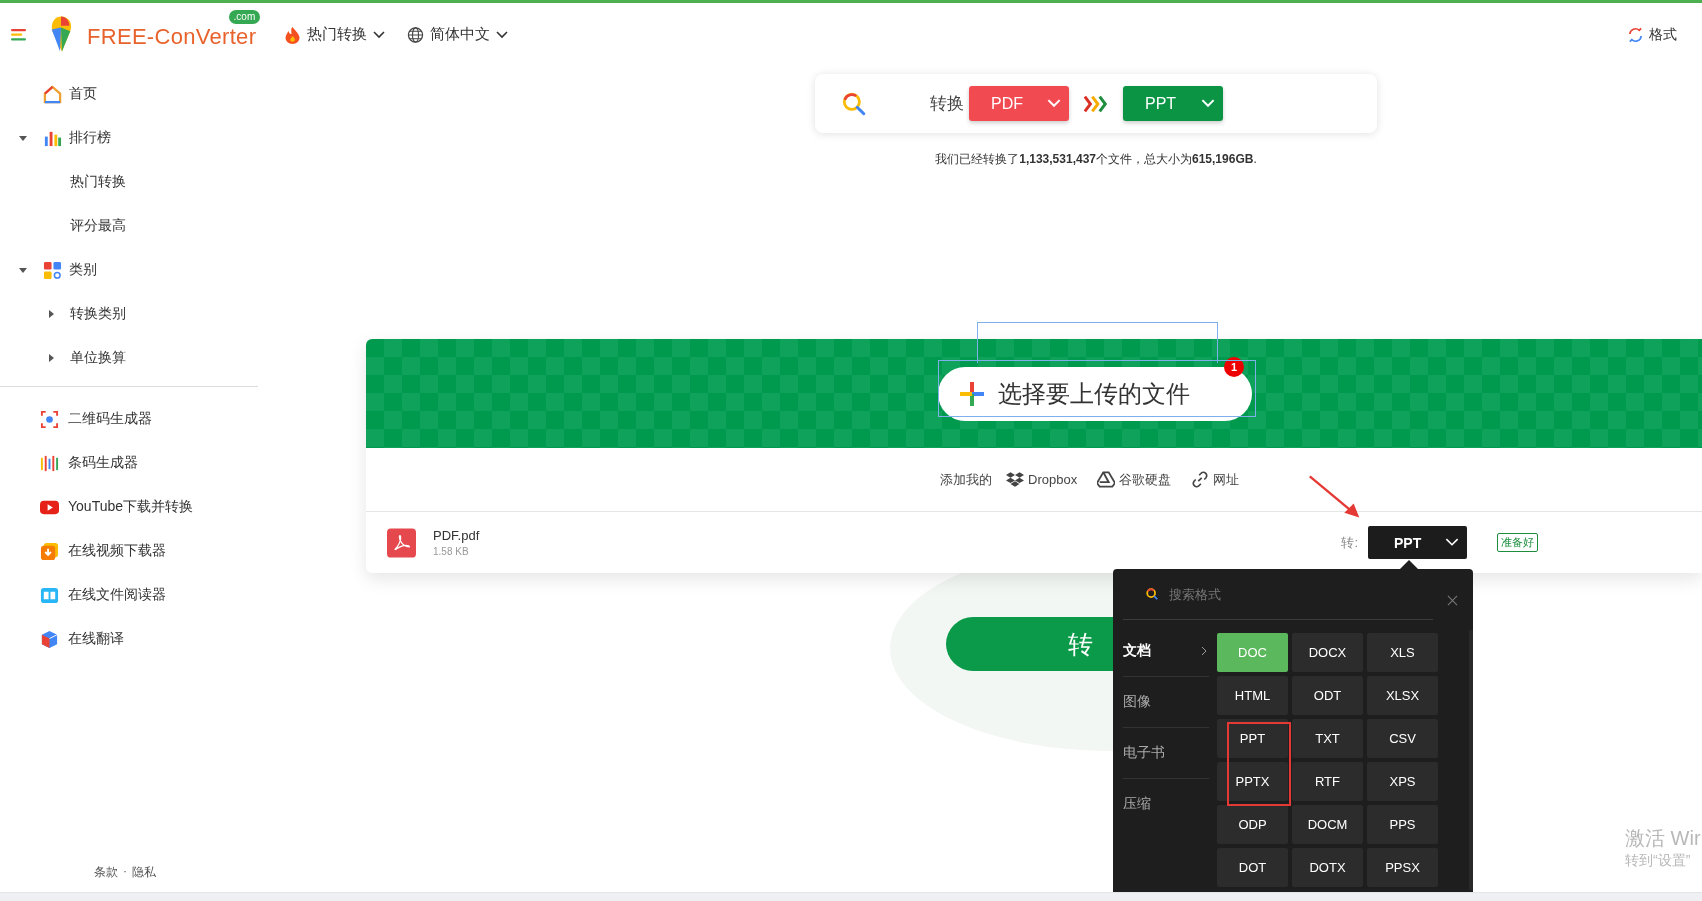 The image size is (1702, 901). Describe the element at coordinates (49, 463) in the screenshot. I see `barcode-icon` at that location.